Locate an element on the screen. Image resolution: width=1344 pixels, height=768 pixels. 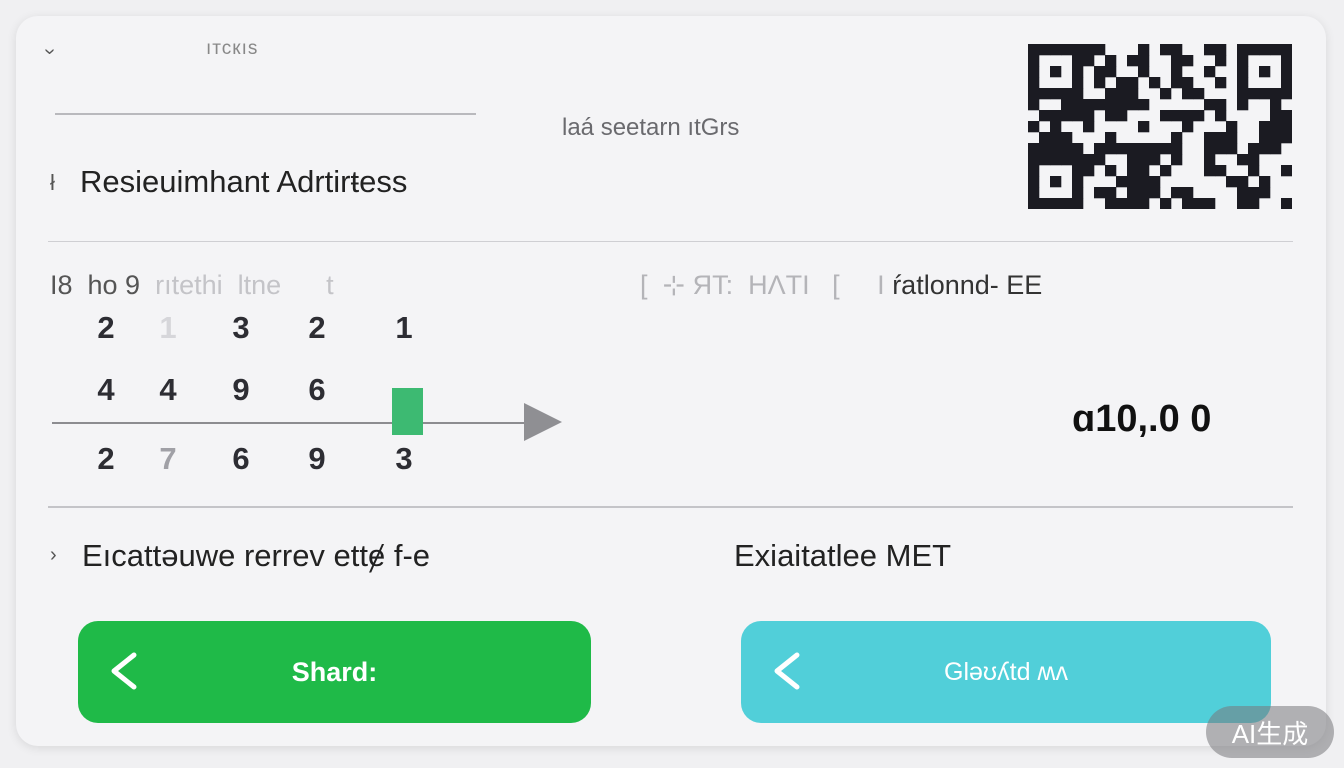
progress-marker is located at coordinates (407, 411).